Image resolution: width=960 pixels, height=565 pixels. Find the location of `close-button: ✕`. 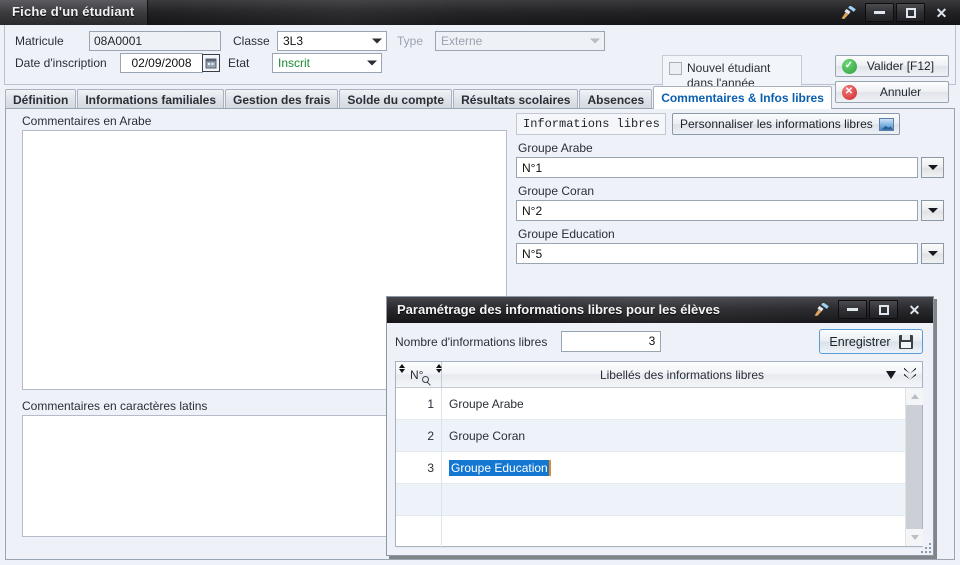

close-button: ✕ is located at coordinates (941, 12).